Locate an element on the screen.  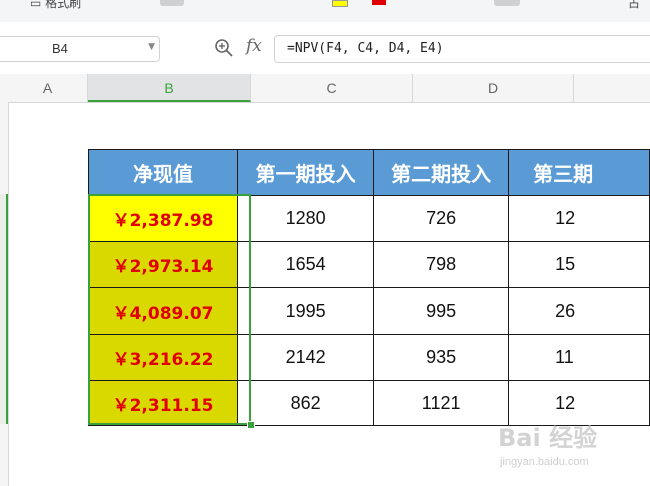
column-header-c: C is located at coordinates (332, 88).